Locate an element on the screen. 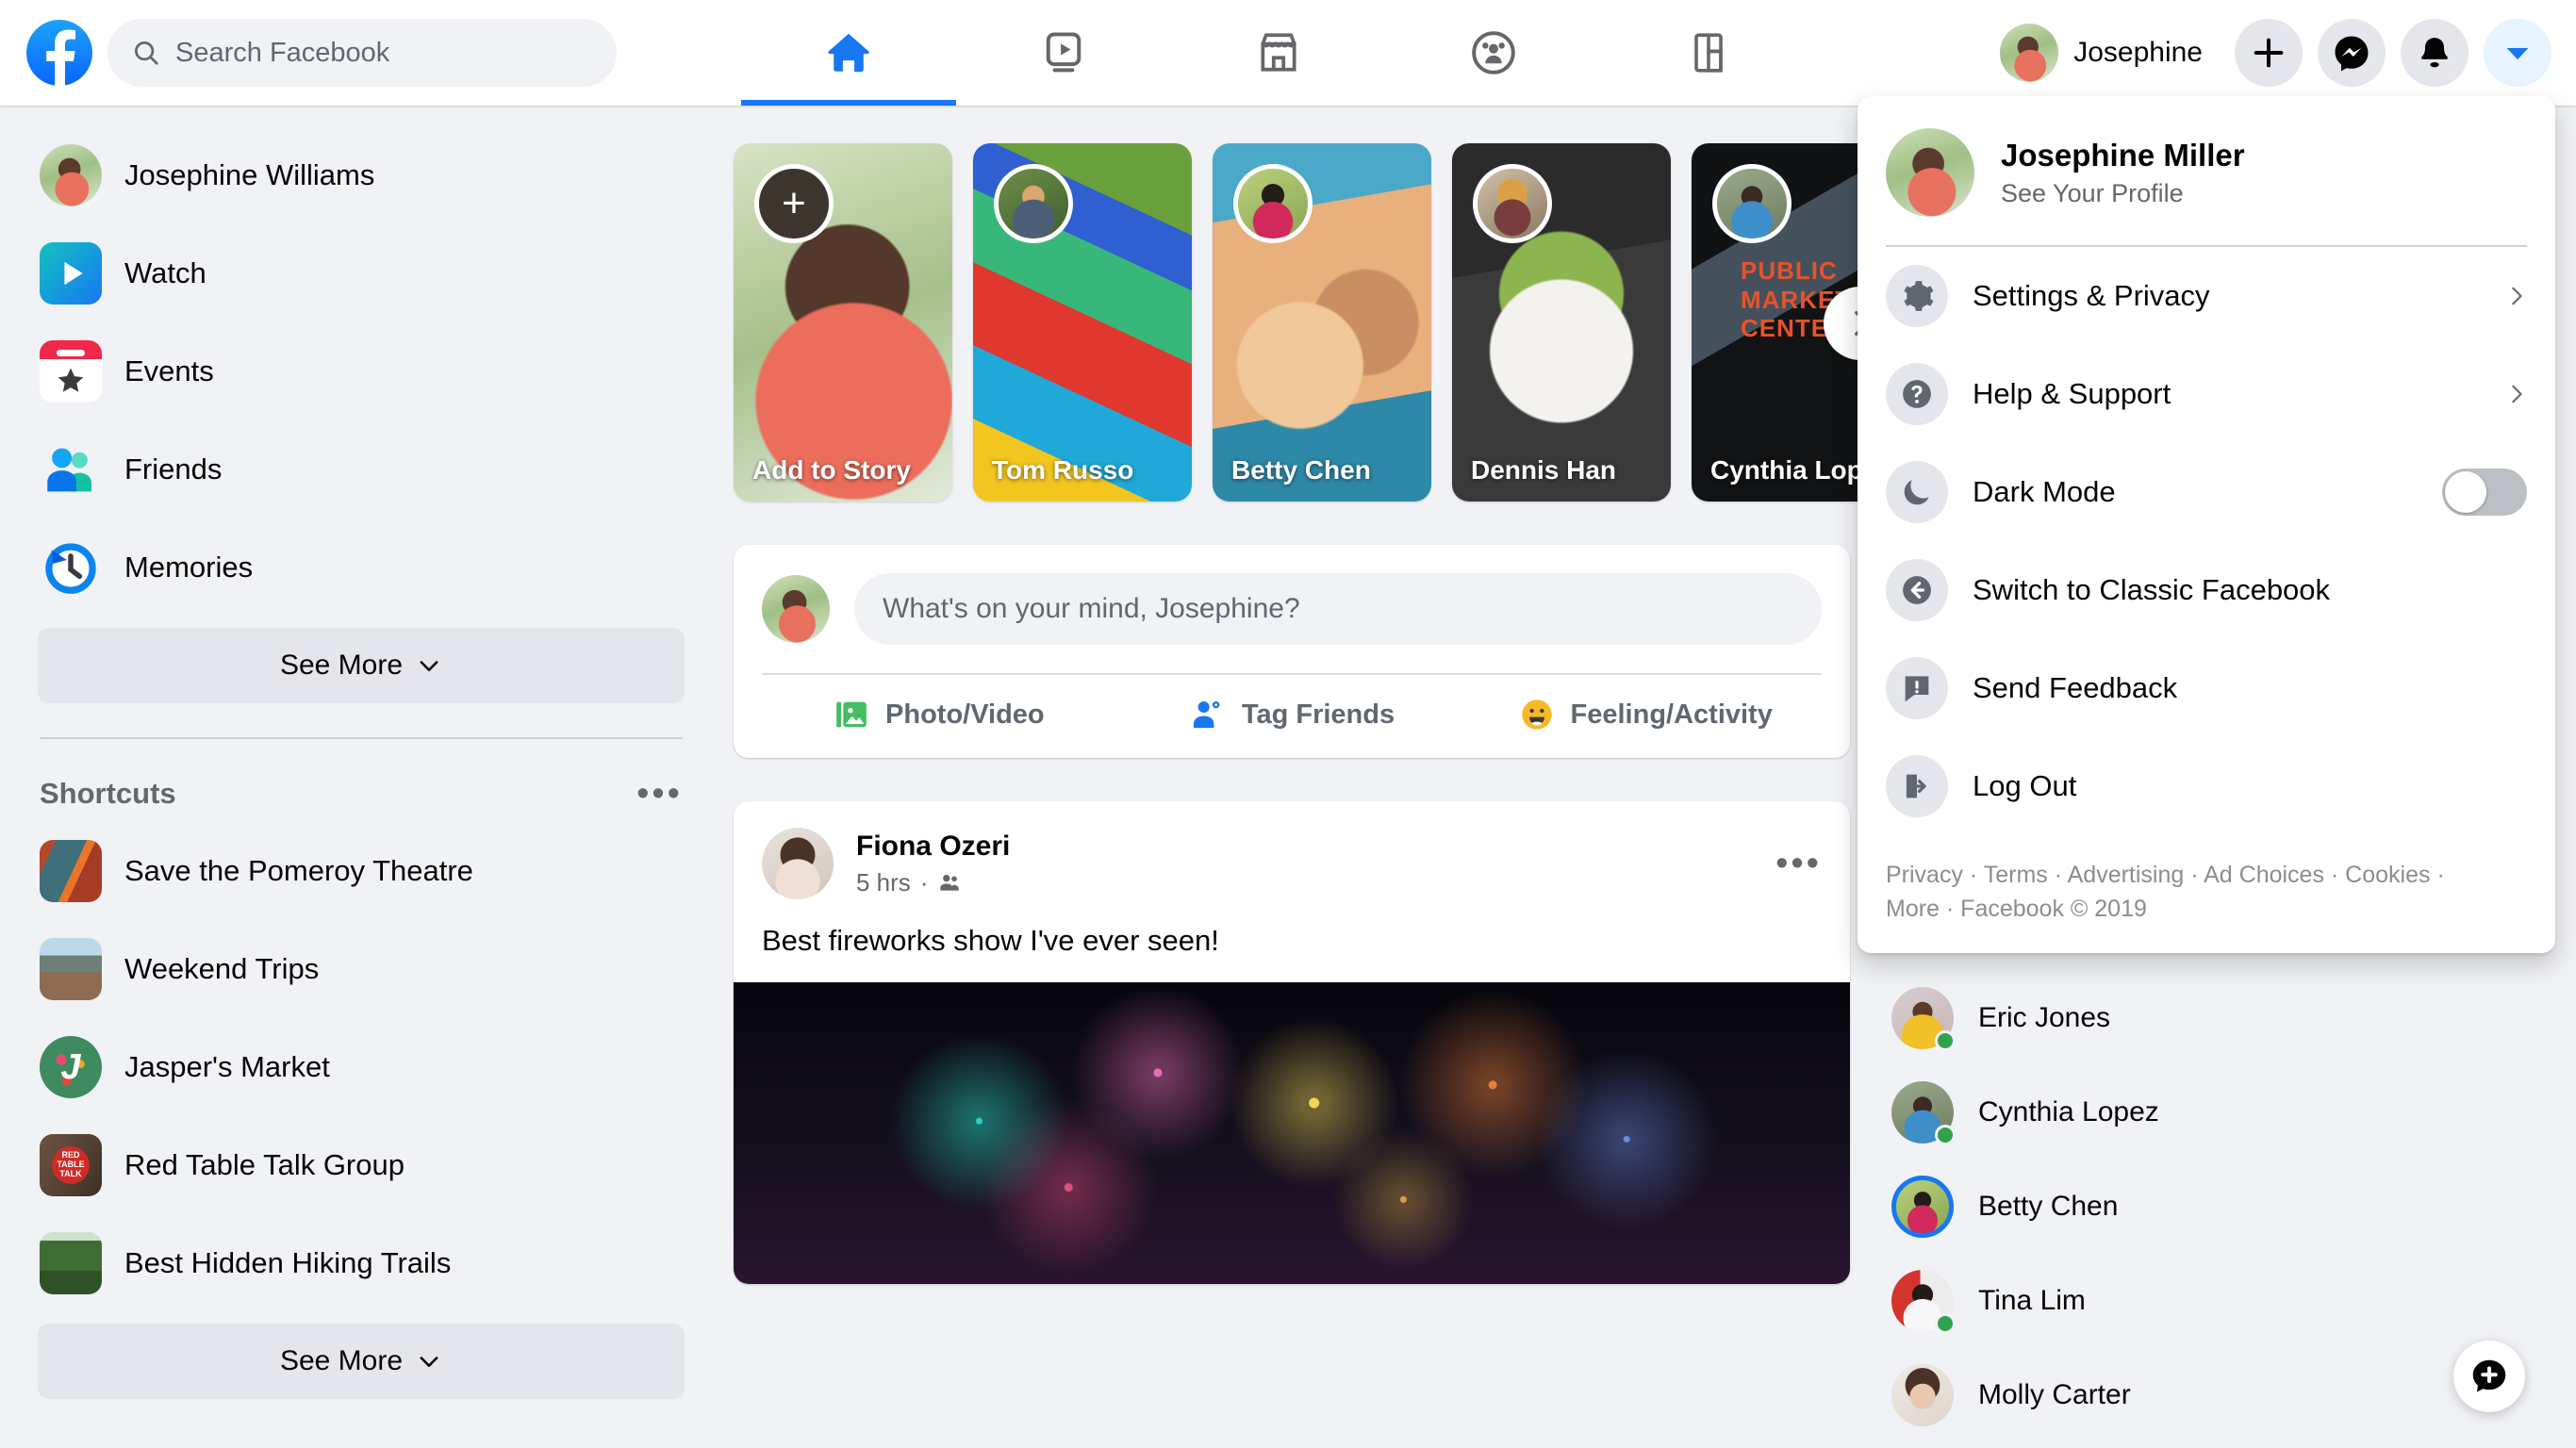 Image resolution: width=2576 pixels, height=1448 pixels. composer-input: What's on your mind, Josephine? is located at coordinates (1338, 609).